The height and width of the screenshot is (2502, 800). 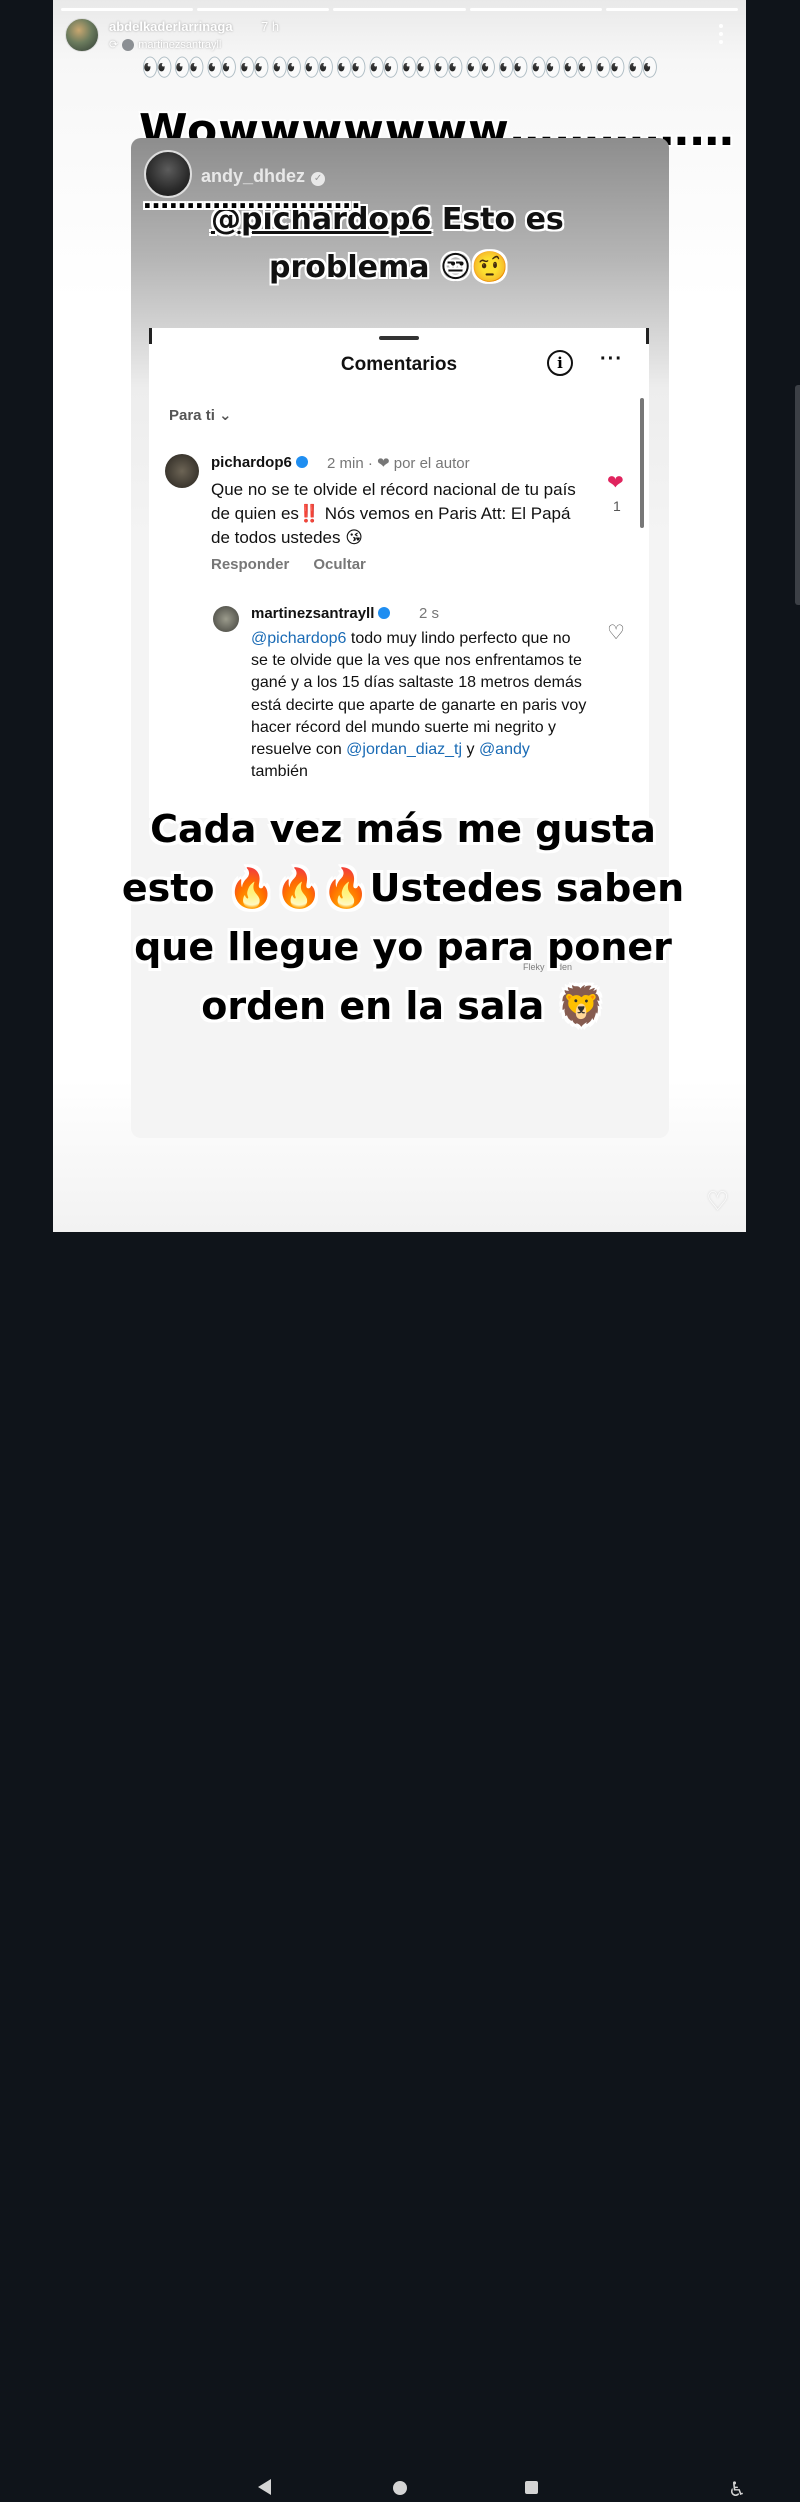 What do you see at coordinates (82, 35) in the screenshot?
I see `avatar` at bounding box center [82, 35].